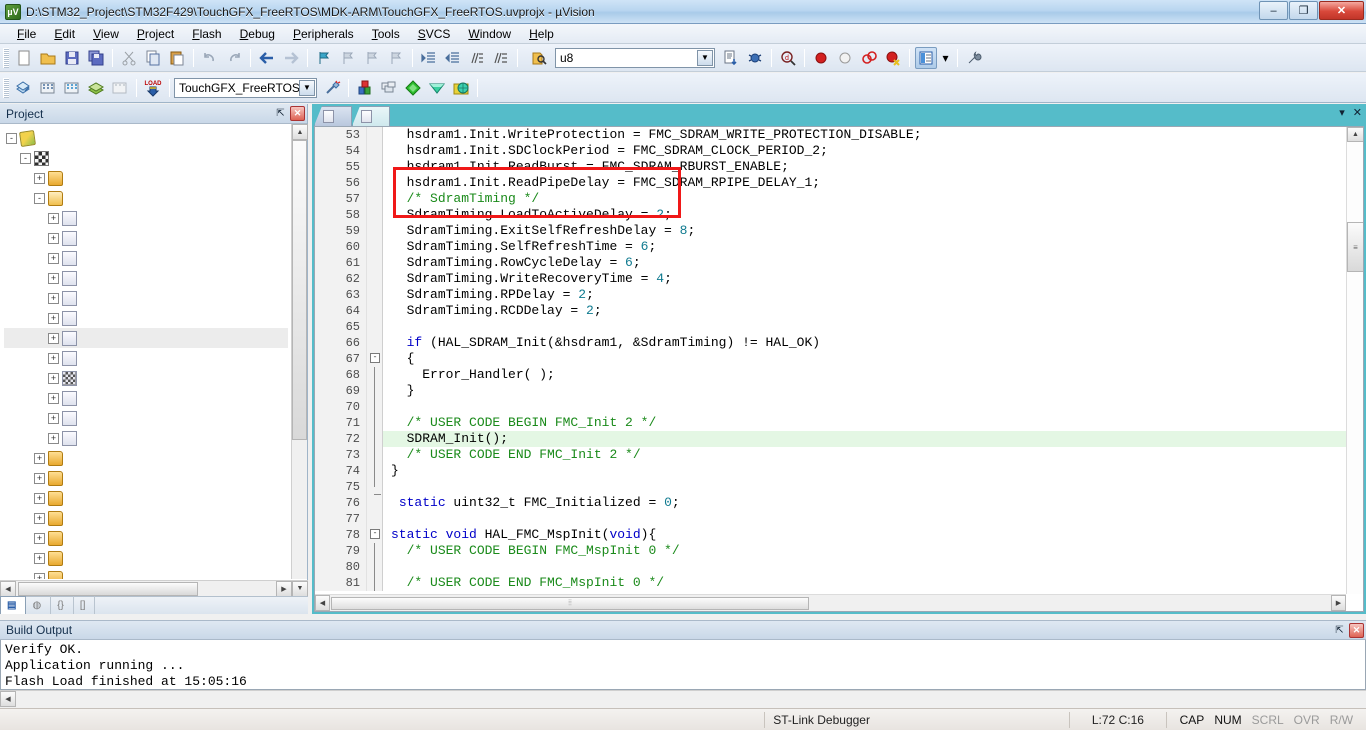 Image resolution: width=1366 pixels, height=730 pixels. Describe the element at coordinates (830, 391) in the screenshot. I see `code-line: 69 }` at that location.